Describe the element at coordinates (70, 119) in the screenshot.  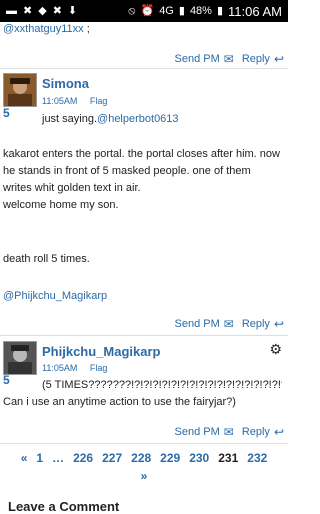
I see `post-lead-text: just saying.` at that location.